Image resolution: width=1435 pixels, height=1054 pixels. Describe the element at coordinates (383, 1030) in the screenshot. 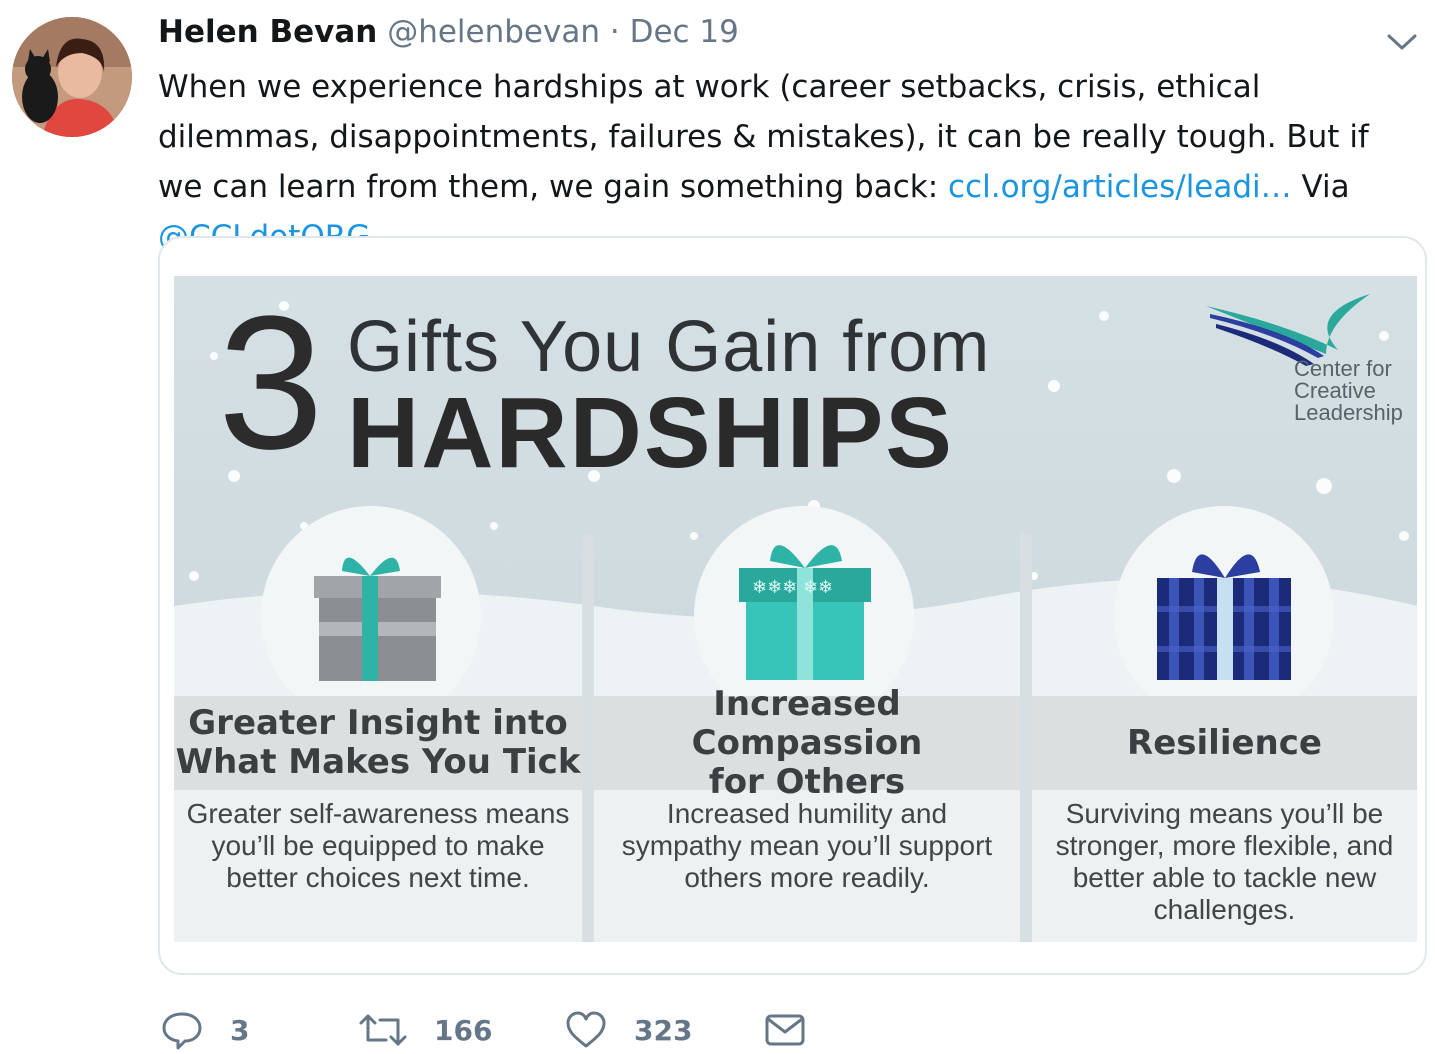

I see `retweet-icon` at that location.